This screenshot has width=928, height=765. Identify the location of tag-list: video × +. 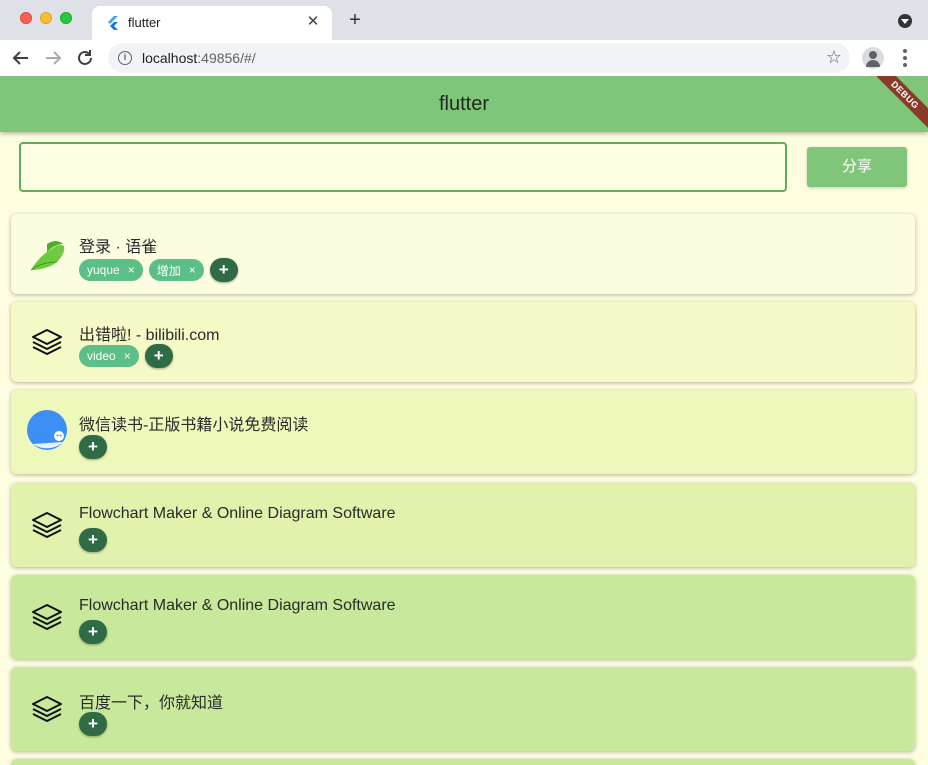
(126, 356).